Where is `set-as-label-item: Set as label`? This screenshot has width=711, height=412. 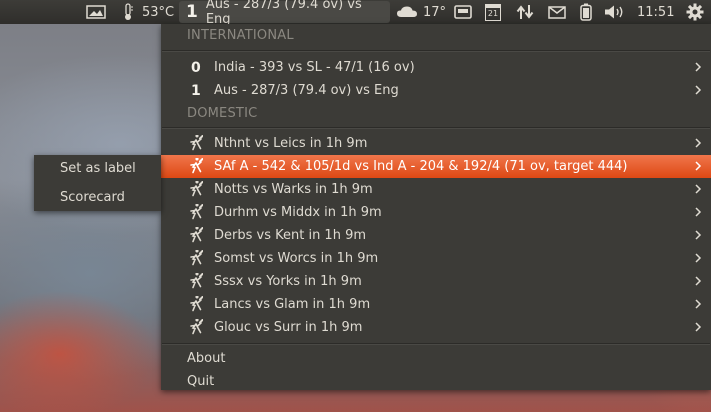
set-as-label-item: Set as label is located at coordinates (97, 168).